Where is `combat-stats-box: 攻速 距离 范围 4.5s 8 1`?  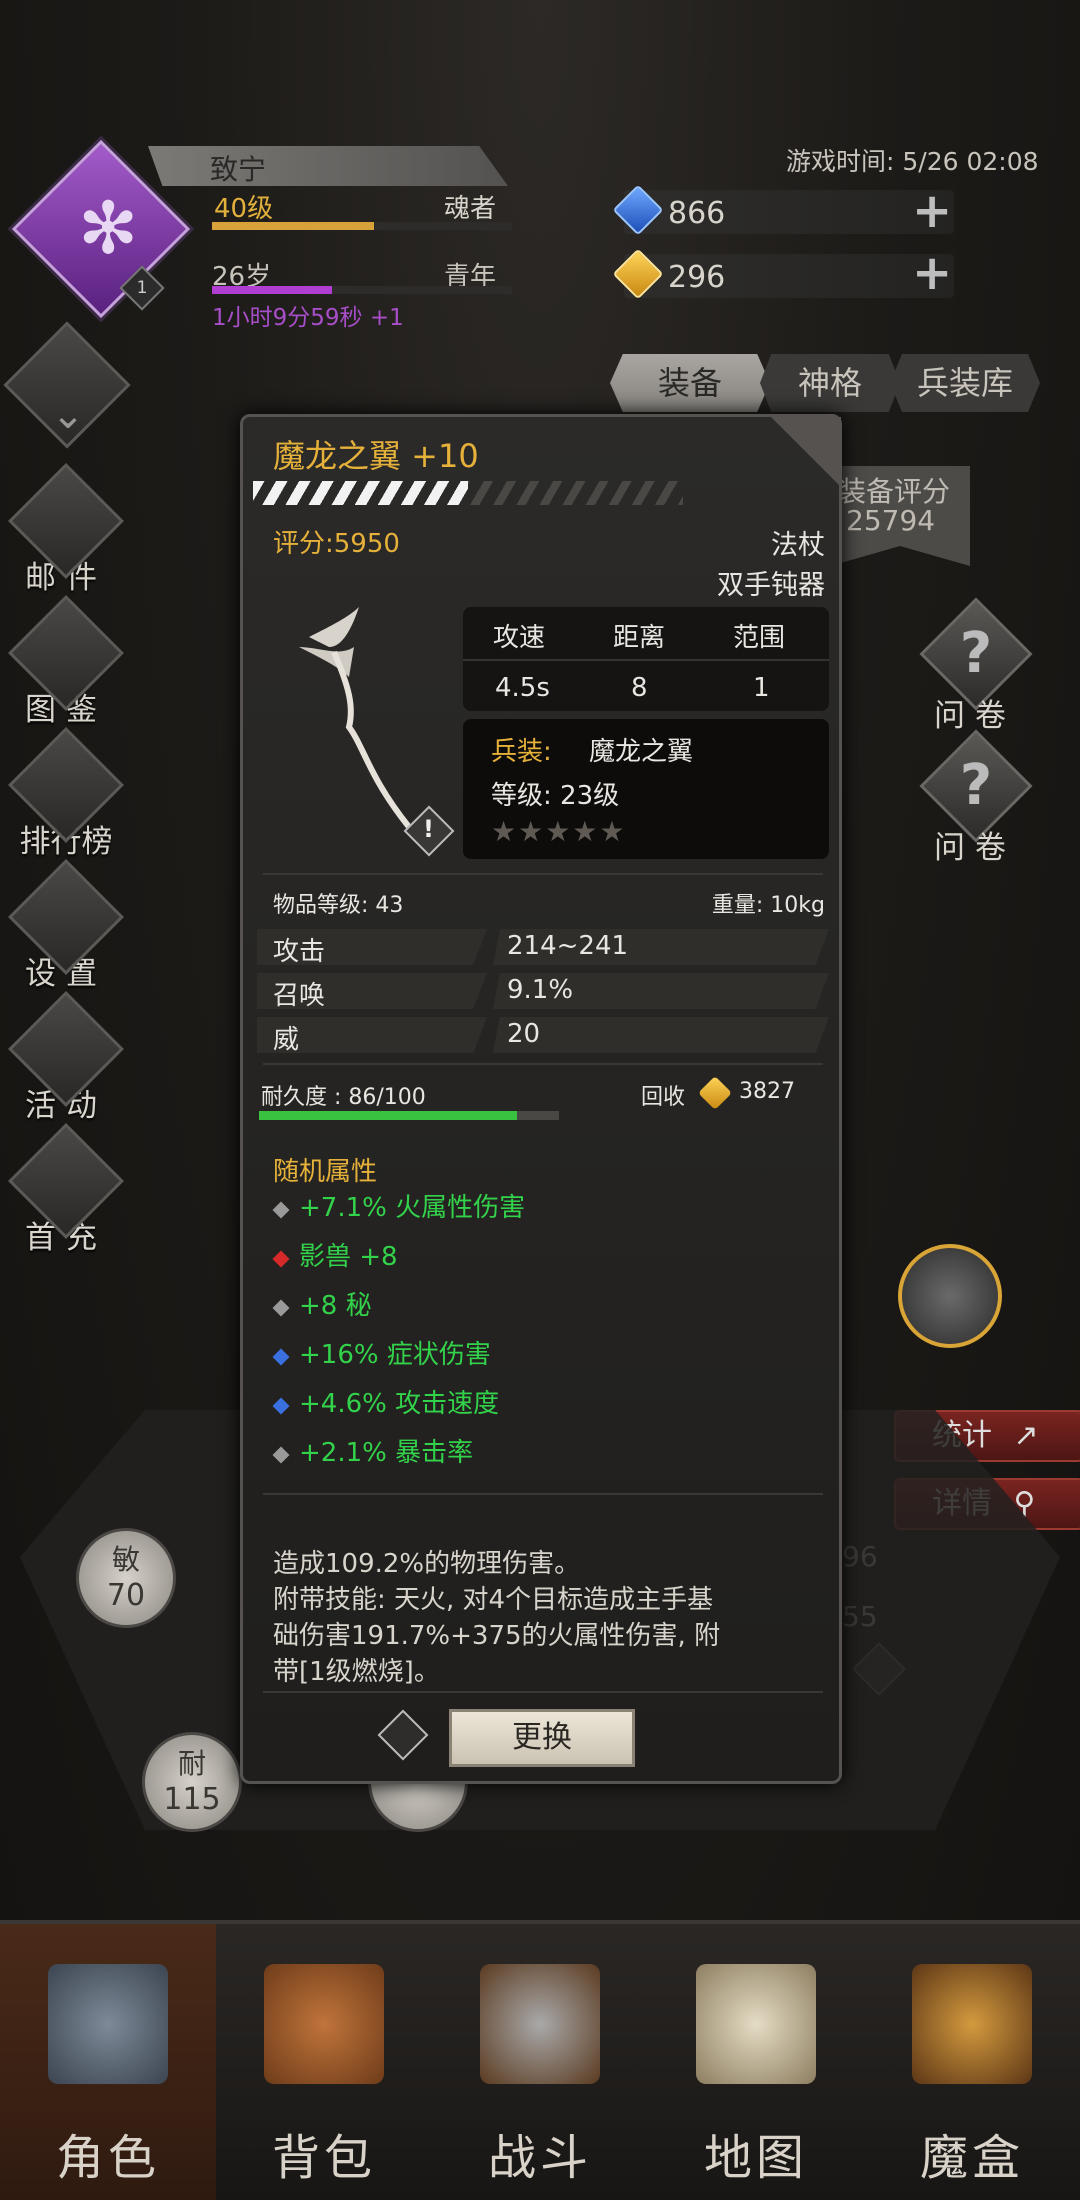
combat-stats-box: 攻速 距离 范围 4.5s 8 1 is located at coordinates (646, 659).